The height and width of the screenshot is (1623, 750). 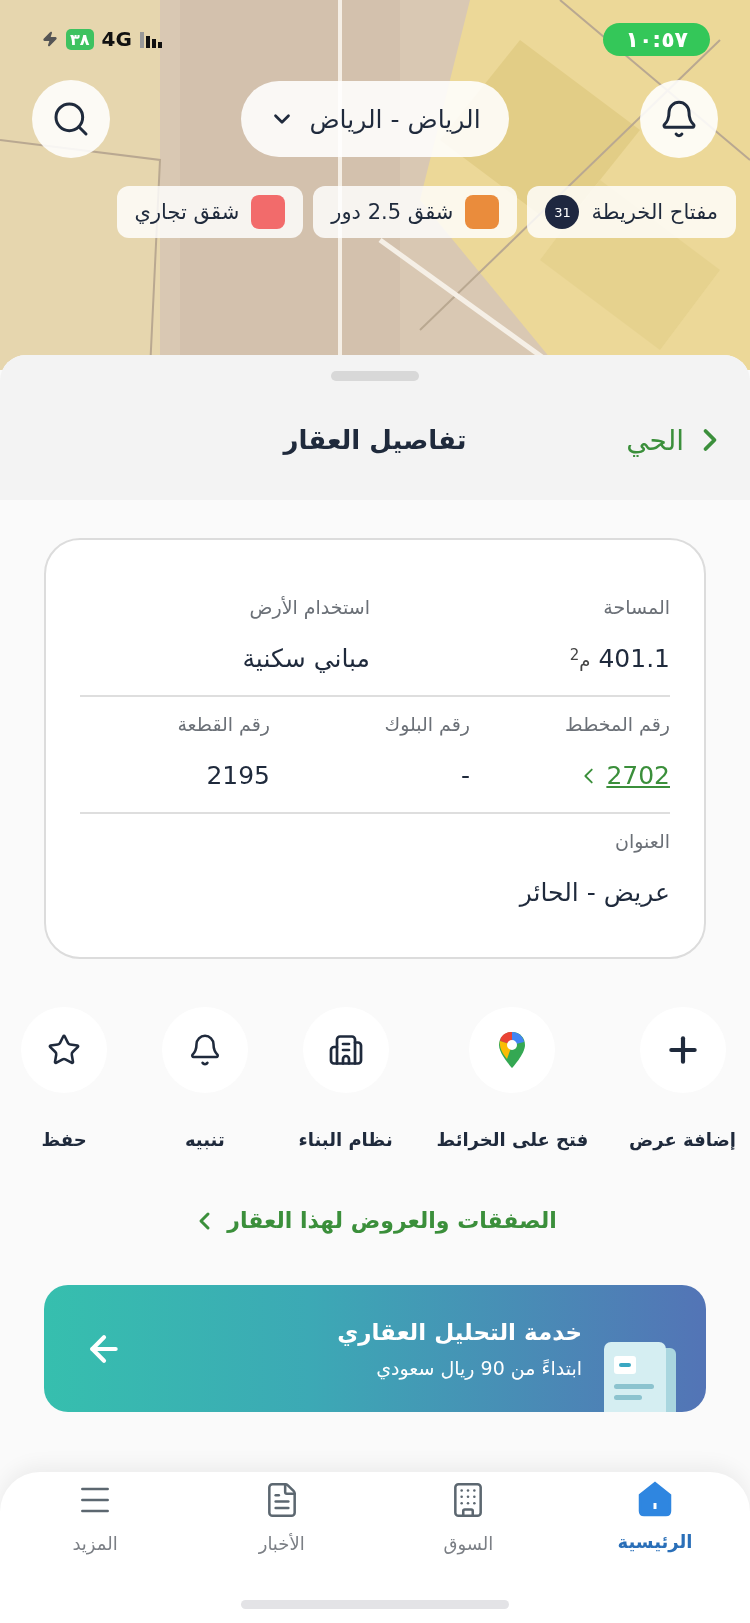 What do you see at coordinates (392, 212) in the screenshot?
I see `legend-label: شقق 2.5 دور` at bounding box center [392, 212].